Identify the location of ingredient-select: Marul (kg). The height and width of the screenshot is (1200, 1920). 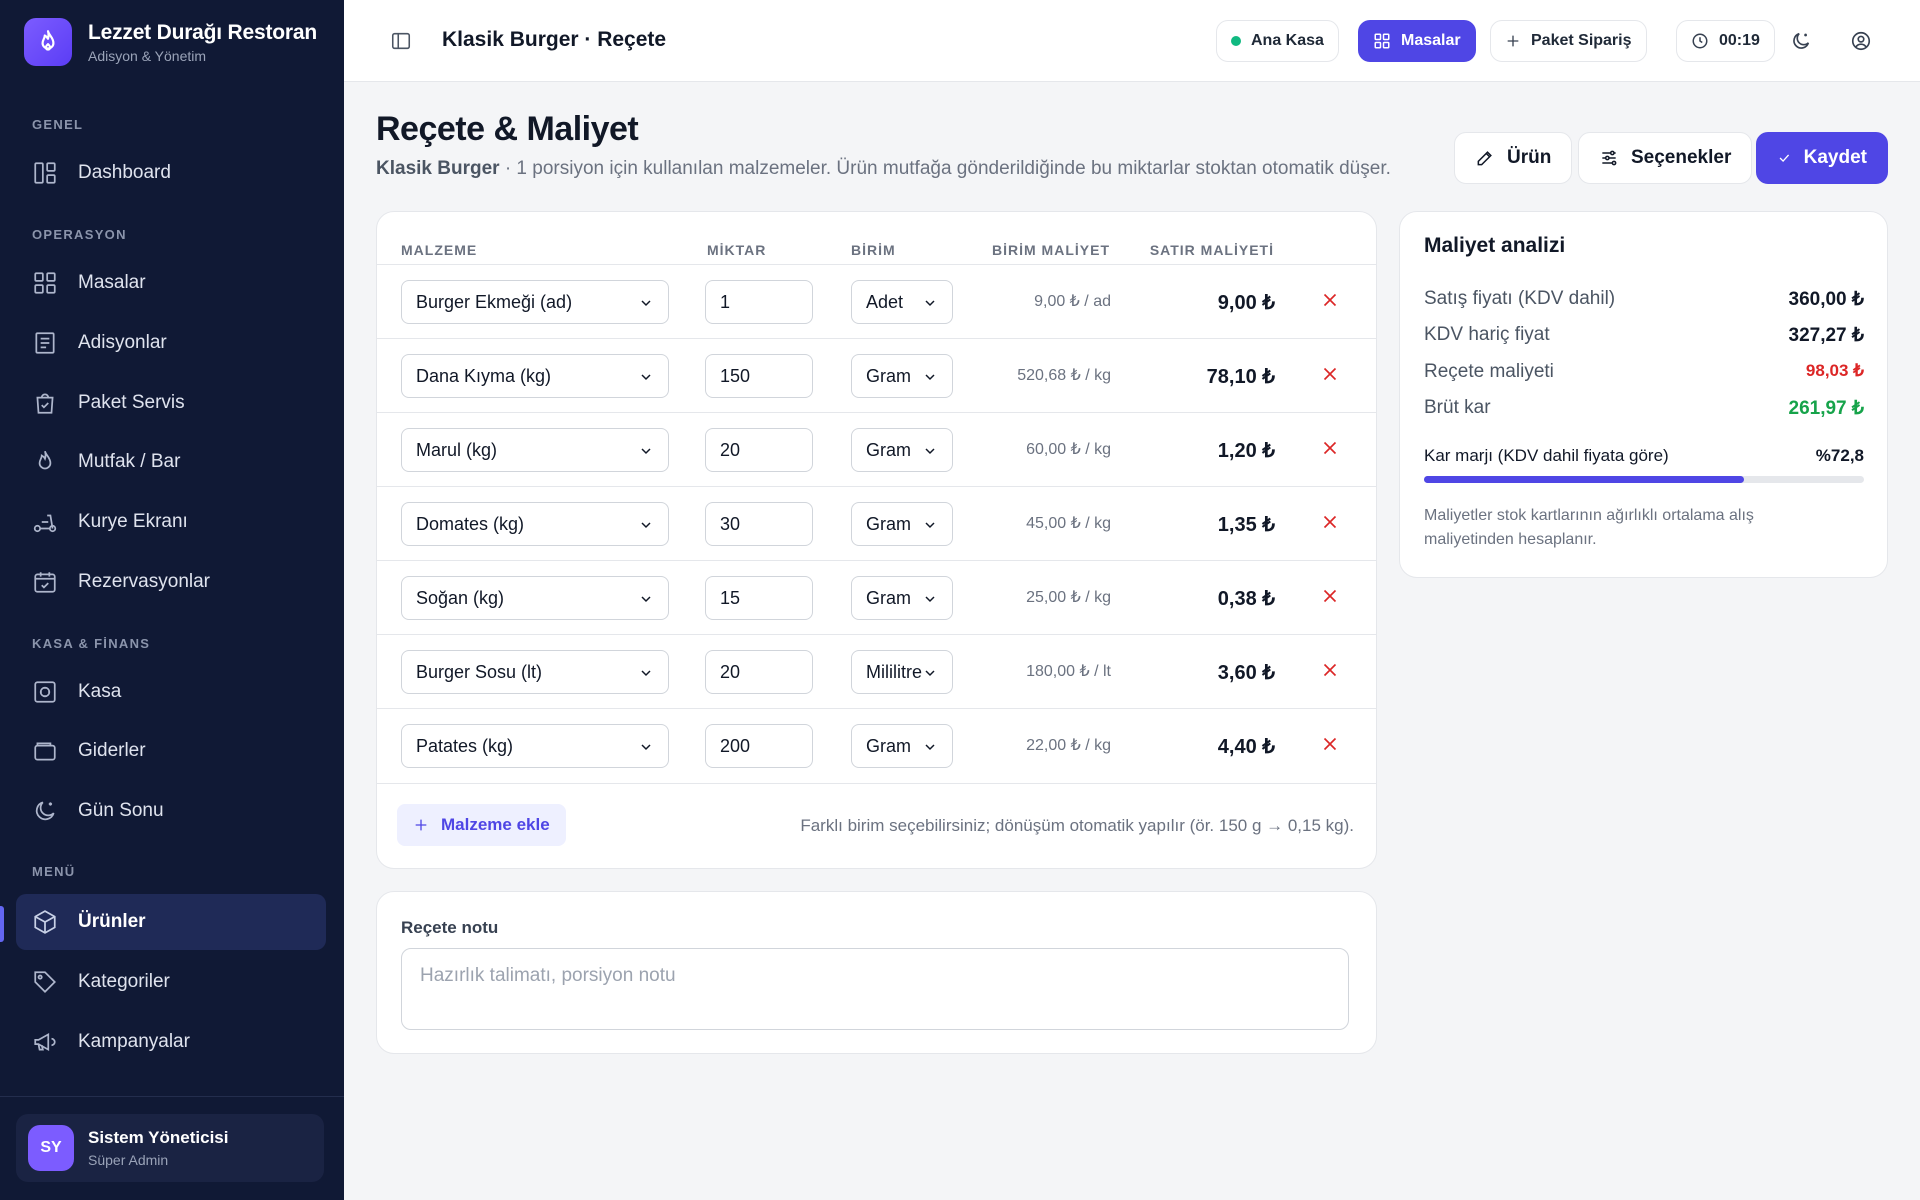
(535, 450).